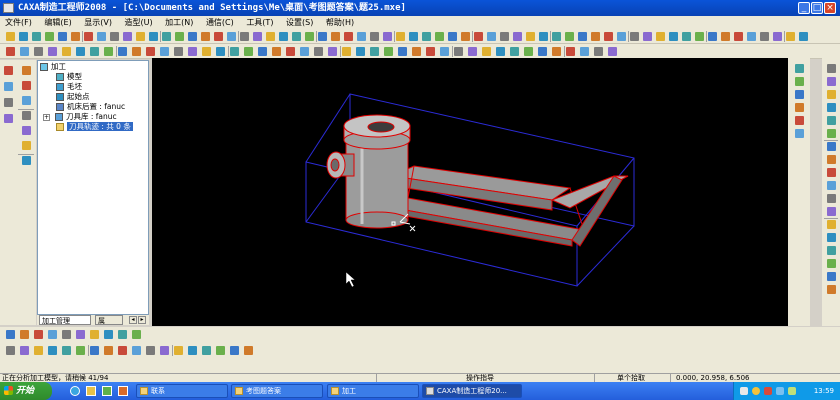 This screenshot has height=400, width=840. I want to click on standard-tool-13-icon, so click(166, 36).